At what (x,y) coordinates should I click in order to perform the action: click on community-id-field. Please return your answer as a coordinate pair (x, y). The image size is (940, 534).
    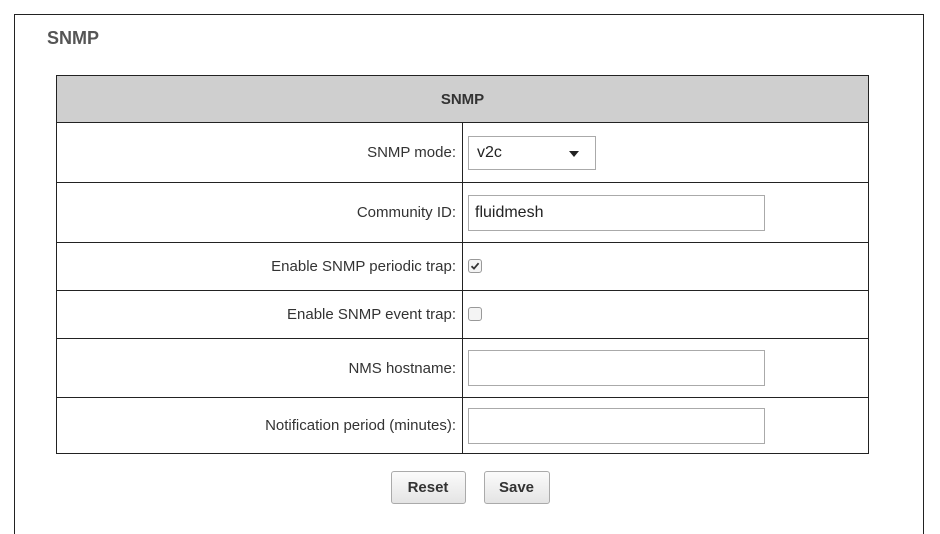
    Looking at the image, I should click on (616, 212).